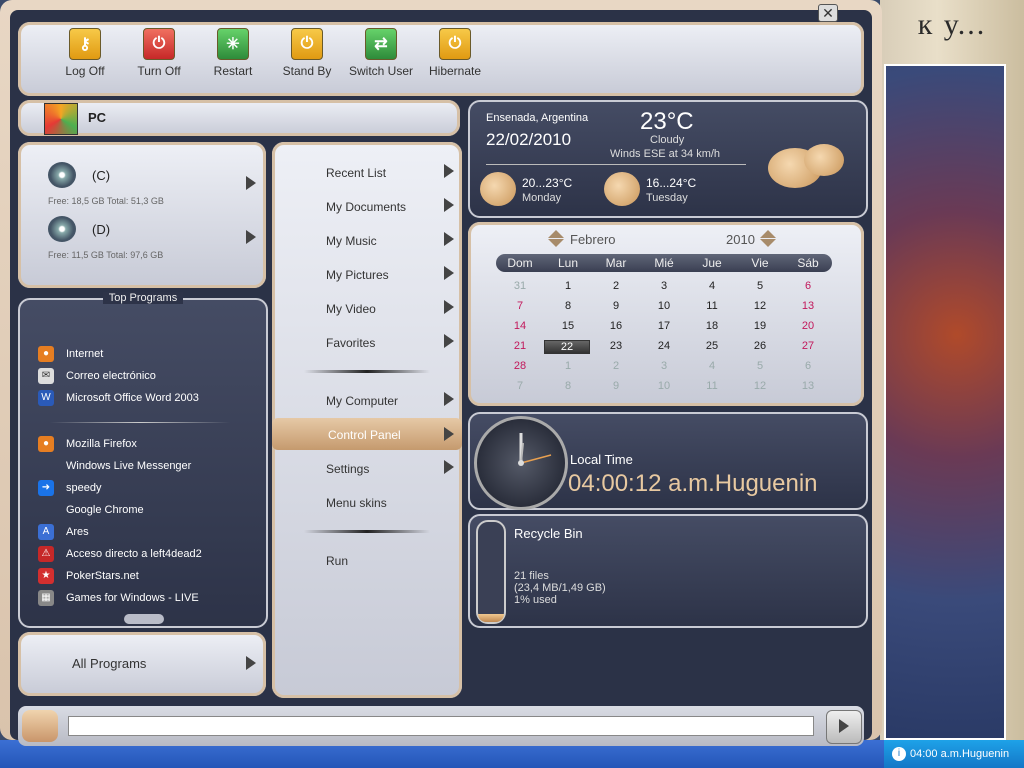 The image size is (1024, 768). Describe the element at coordinates (520, 286) in the screenshot. I see `calendar-day: 31` at that location.